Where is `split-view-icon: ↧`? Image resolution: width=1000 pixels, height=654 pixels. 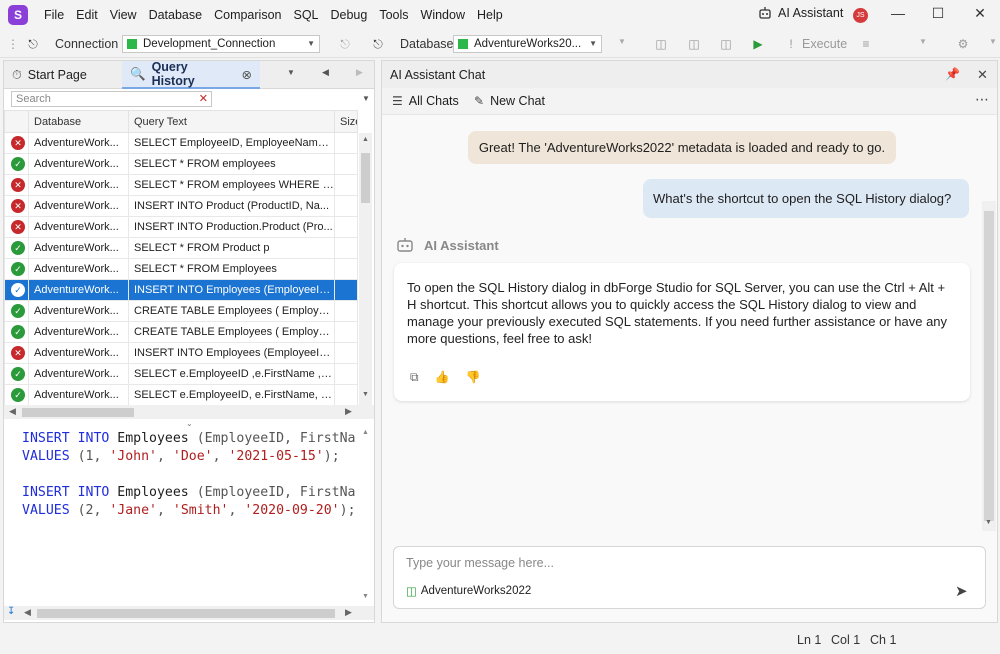 split-view-icon: ↧ is located at coordinates (11, 611).